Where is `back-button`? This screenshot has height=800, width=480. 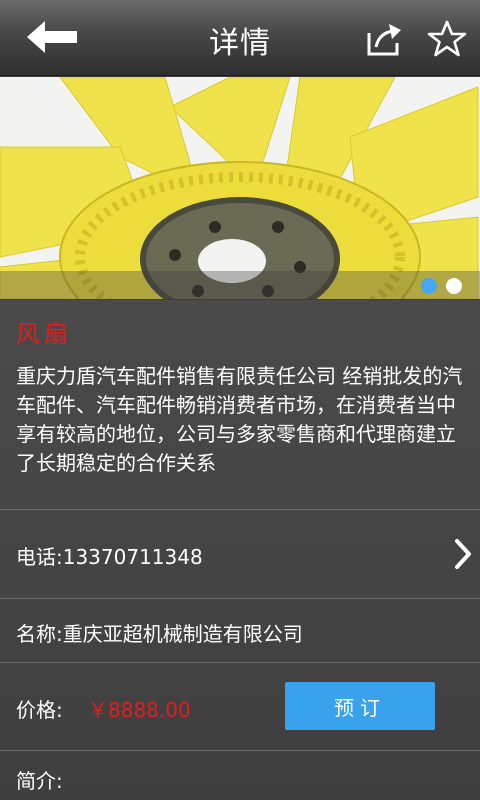
back-button is located at coordinates (52, 37).